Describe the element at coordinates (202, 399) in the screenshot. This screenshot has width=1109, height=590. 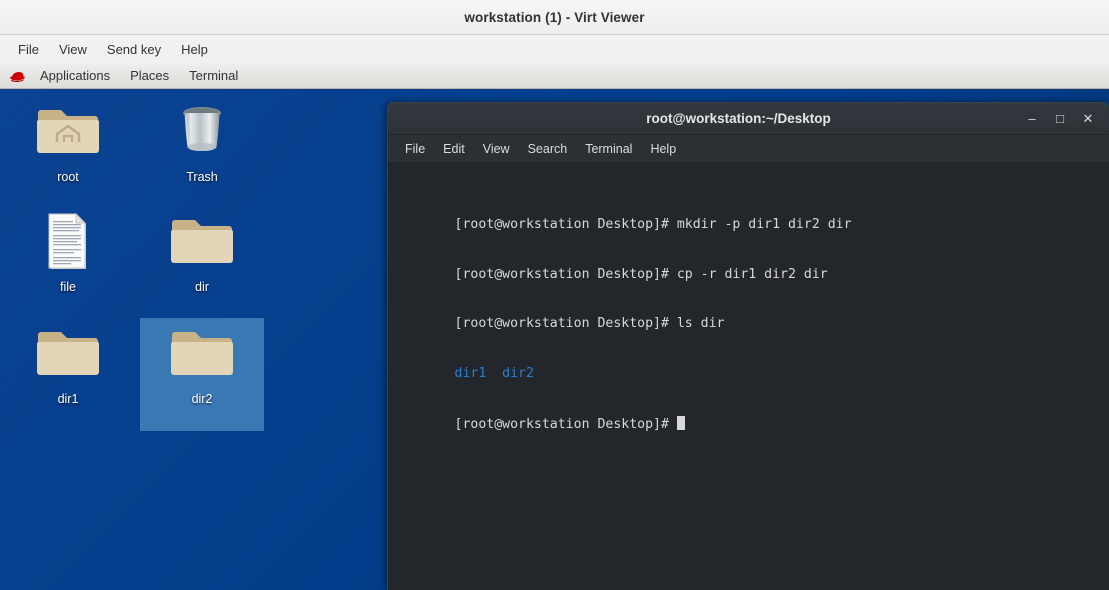
I see `desktop-icon-label: dir2` at that location.